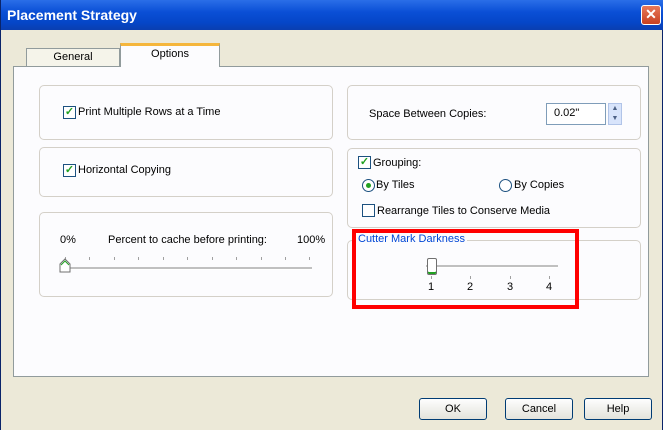  I want to click on print-multiple-rows-checkbox: ✓, so click(69, 112).